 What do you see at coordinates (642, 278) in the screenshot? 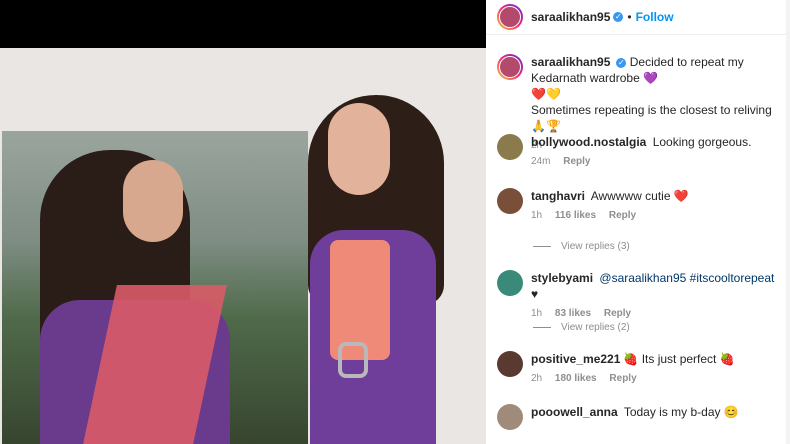
I see `comment-mention: @saraalikhan95` at bounding box center [642, 278].